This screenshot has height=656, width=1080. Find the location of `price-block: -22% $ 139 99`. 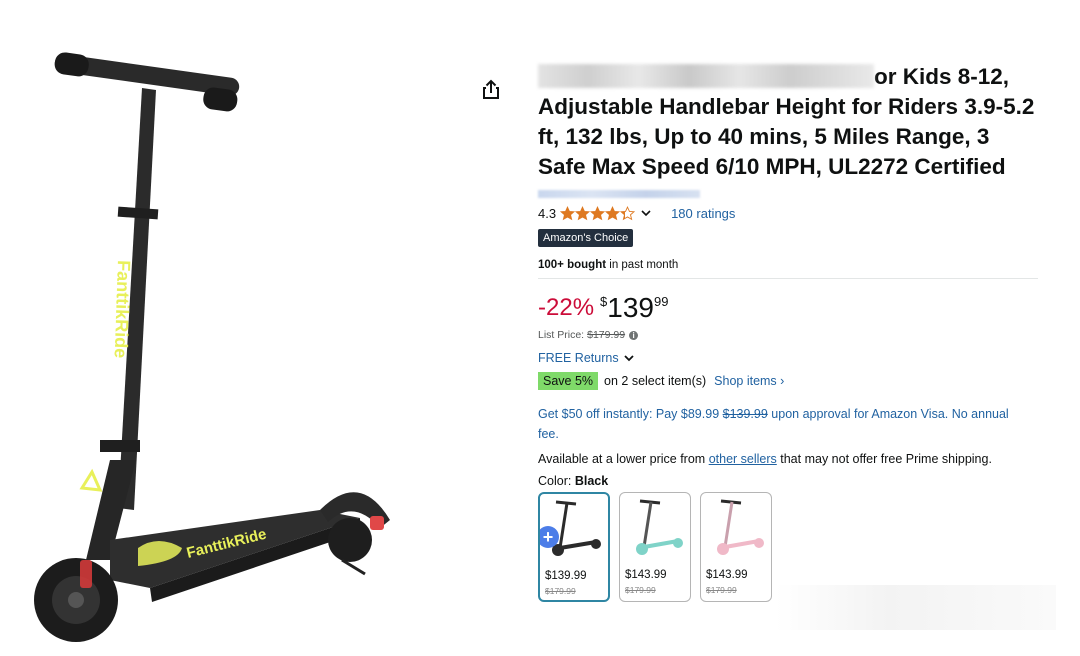

price-block: -22% $ 139 99 is located at coordinates (788, 308).